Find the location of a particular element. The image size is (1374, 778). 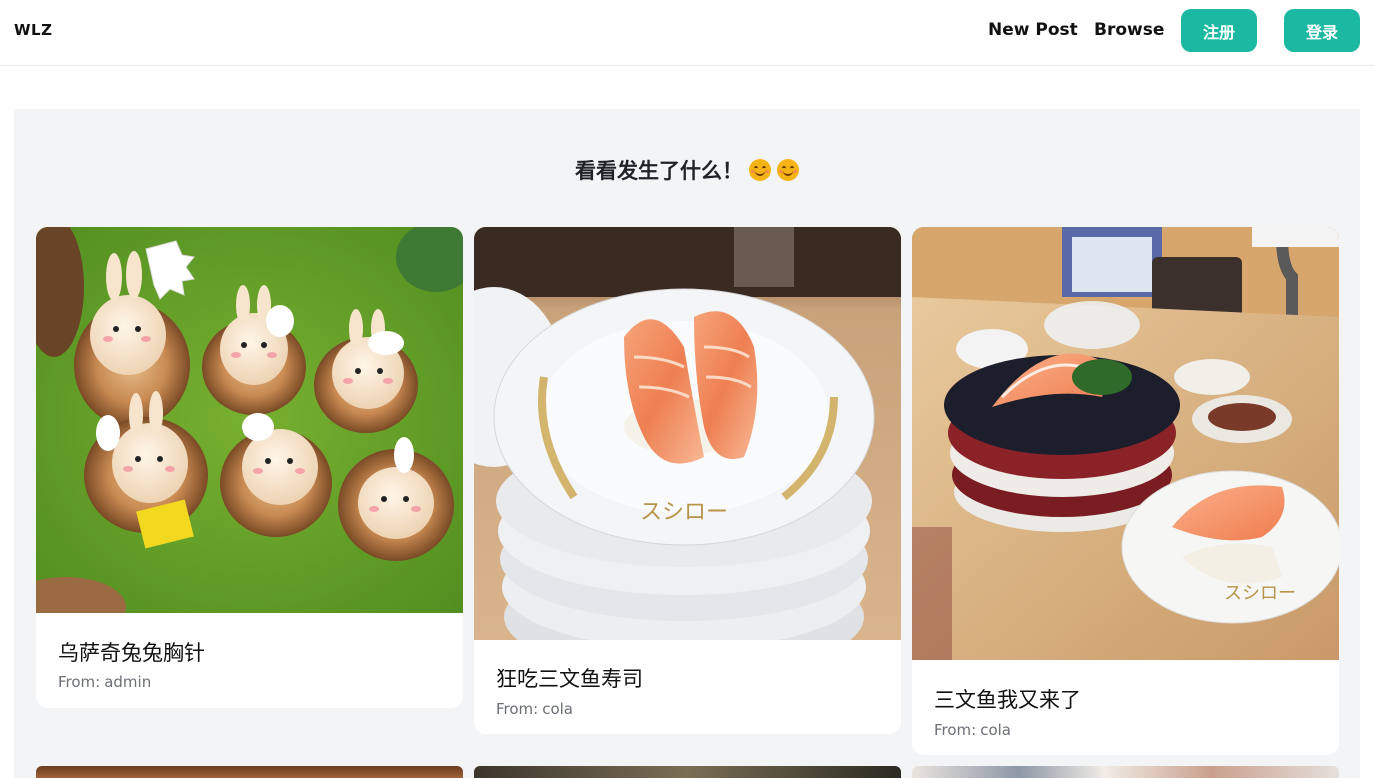

login-button: 登录 is located at coordinates (1322, 30).